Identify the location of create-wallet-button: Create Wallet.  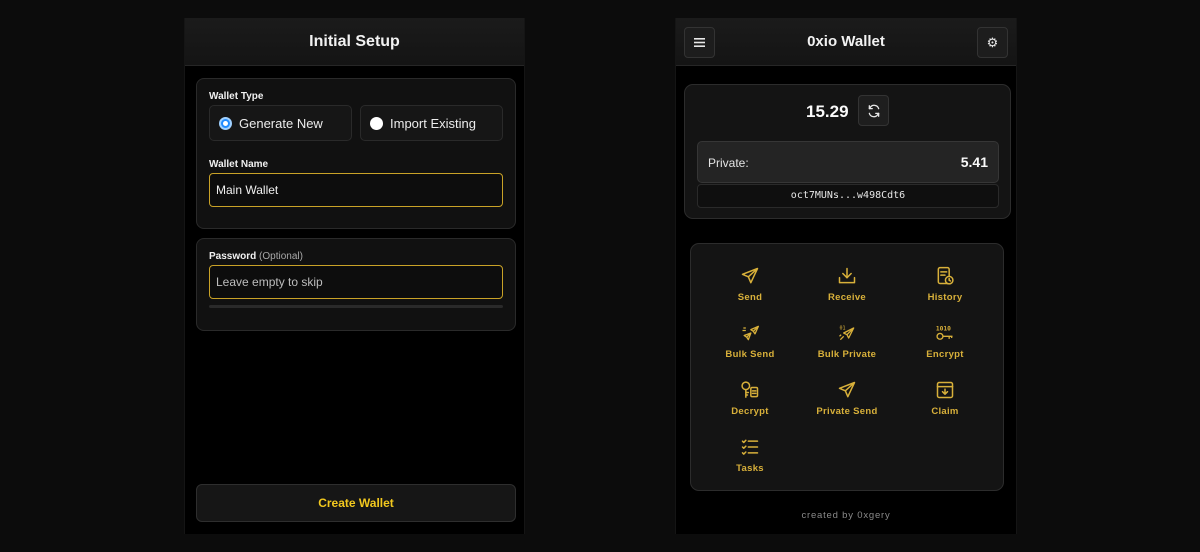
(356, 503).